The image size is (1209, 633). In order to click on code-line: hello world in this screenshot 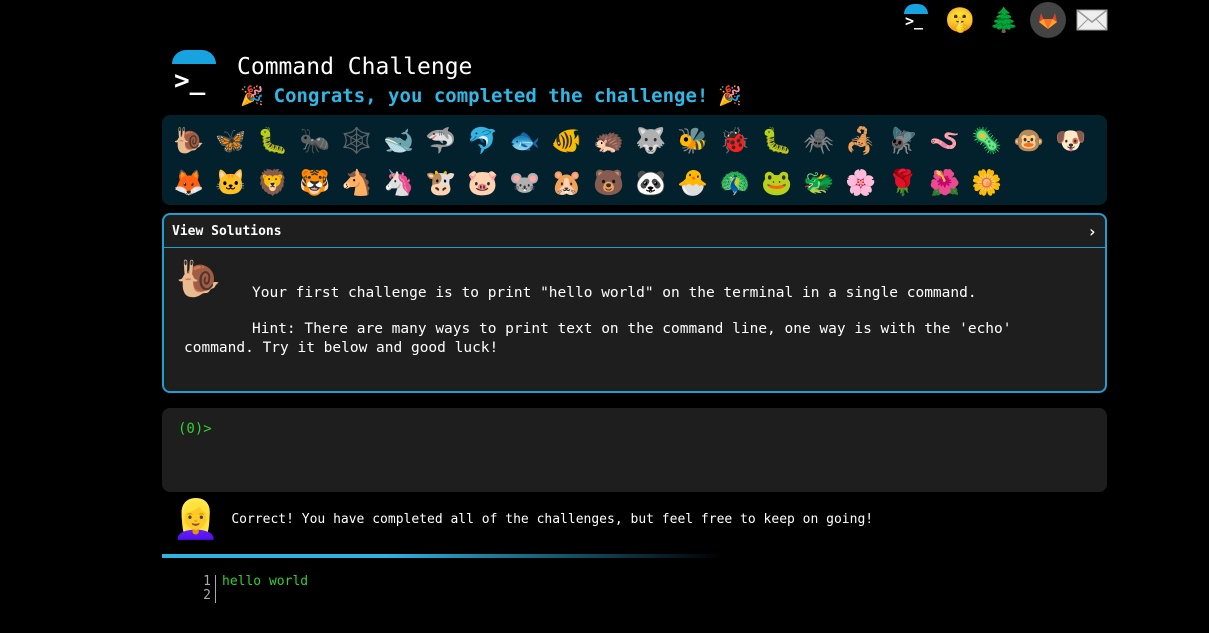, I will do `click(265, 581)`.